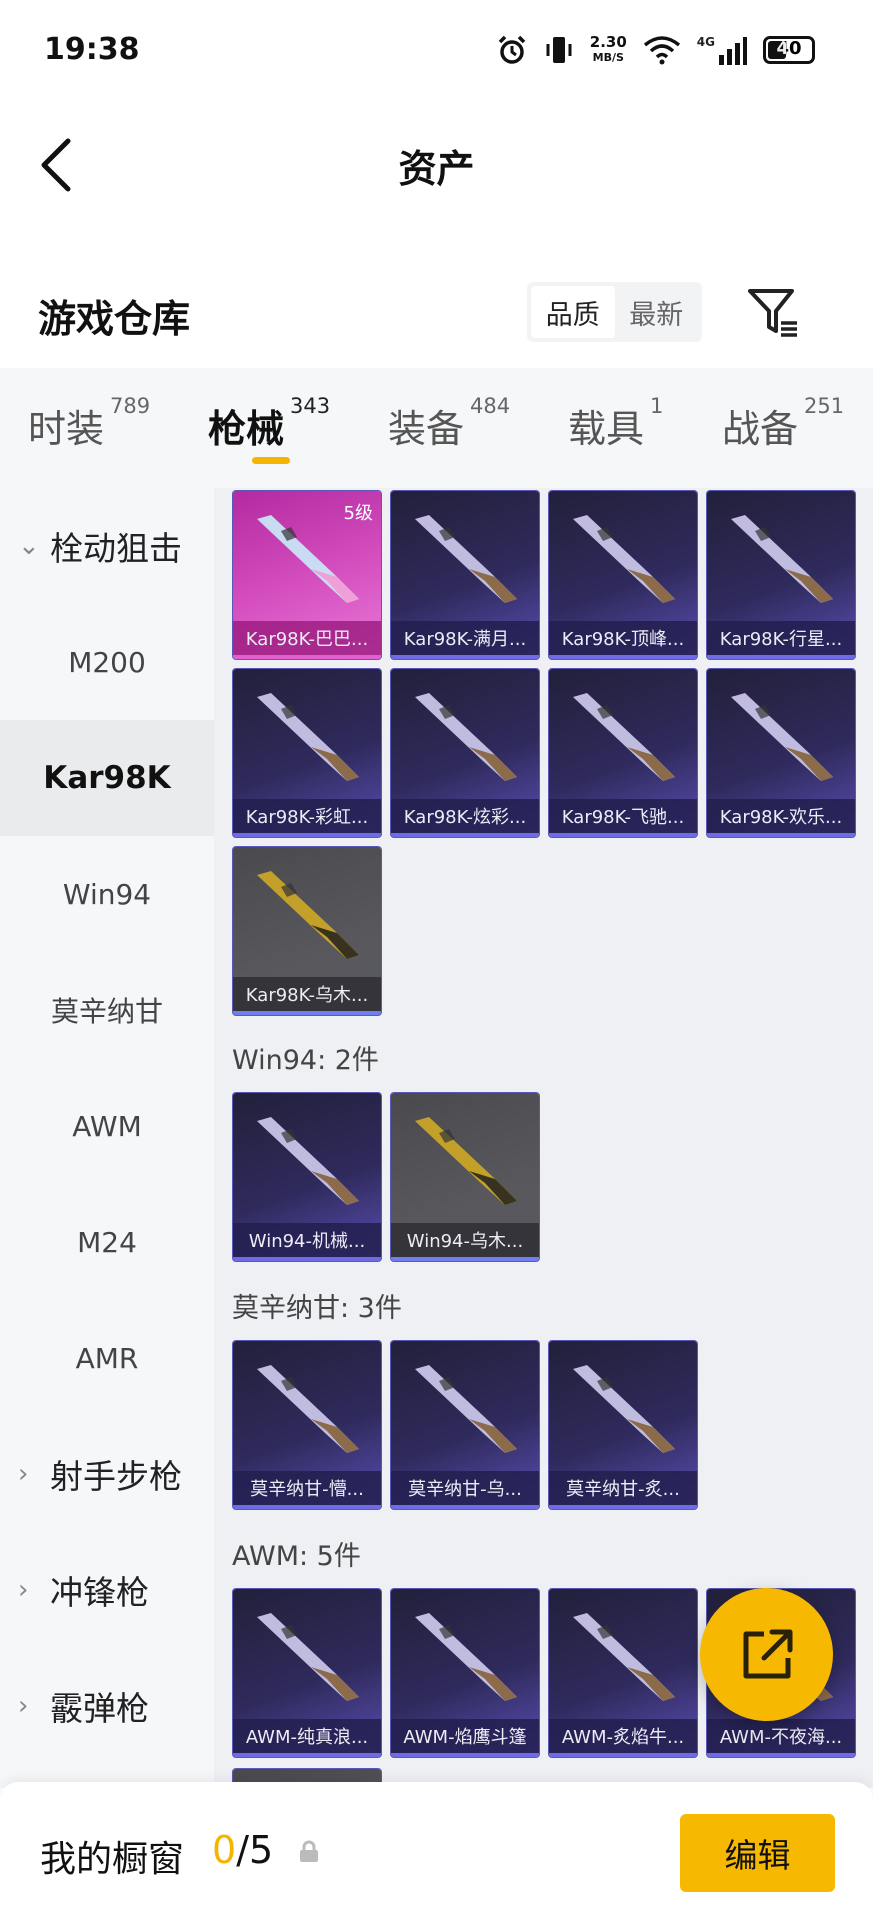  I want to click on sidebar-item-amr: AMR, so click(107, 1358).